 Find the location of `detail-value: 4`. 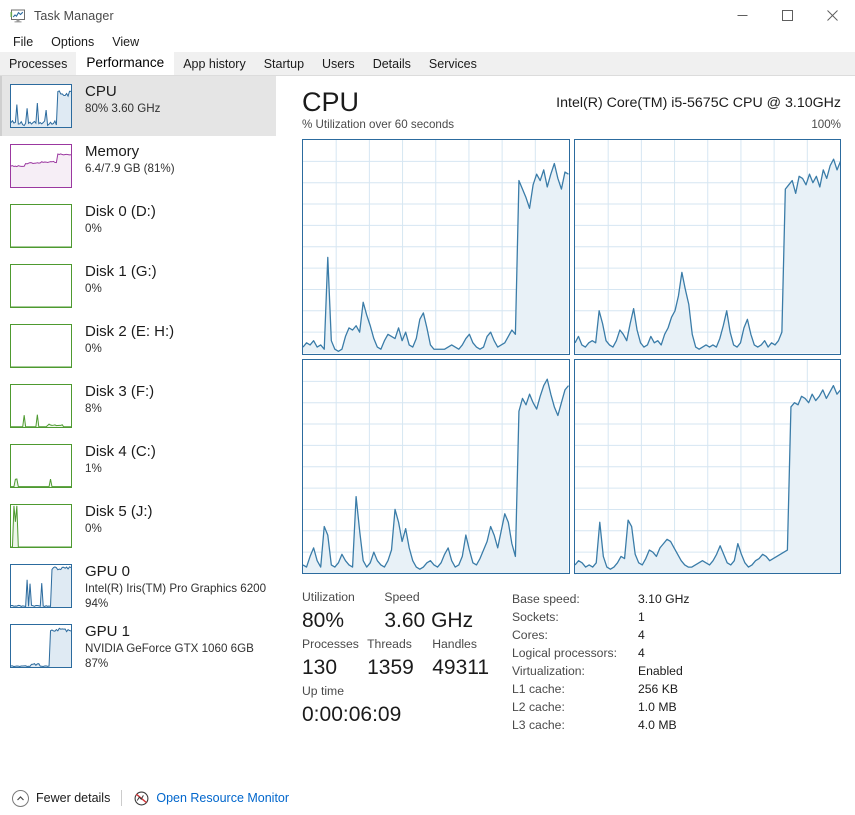

detail-value: 4 is located at coordinates (641, 635).